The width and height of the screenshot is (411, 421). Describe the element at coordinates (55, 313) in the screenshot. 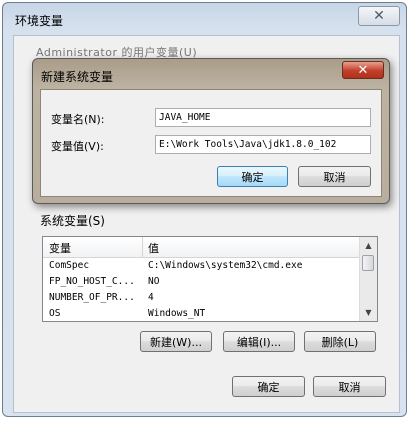

I see `row-variable-name: OS` at that location.